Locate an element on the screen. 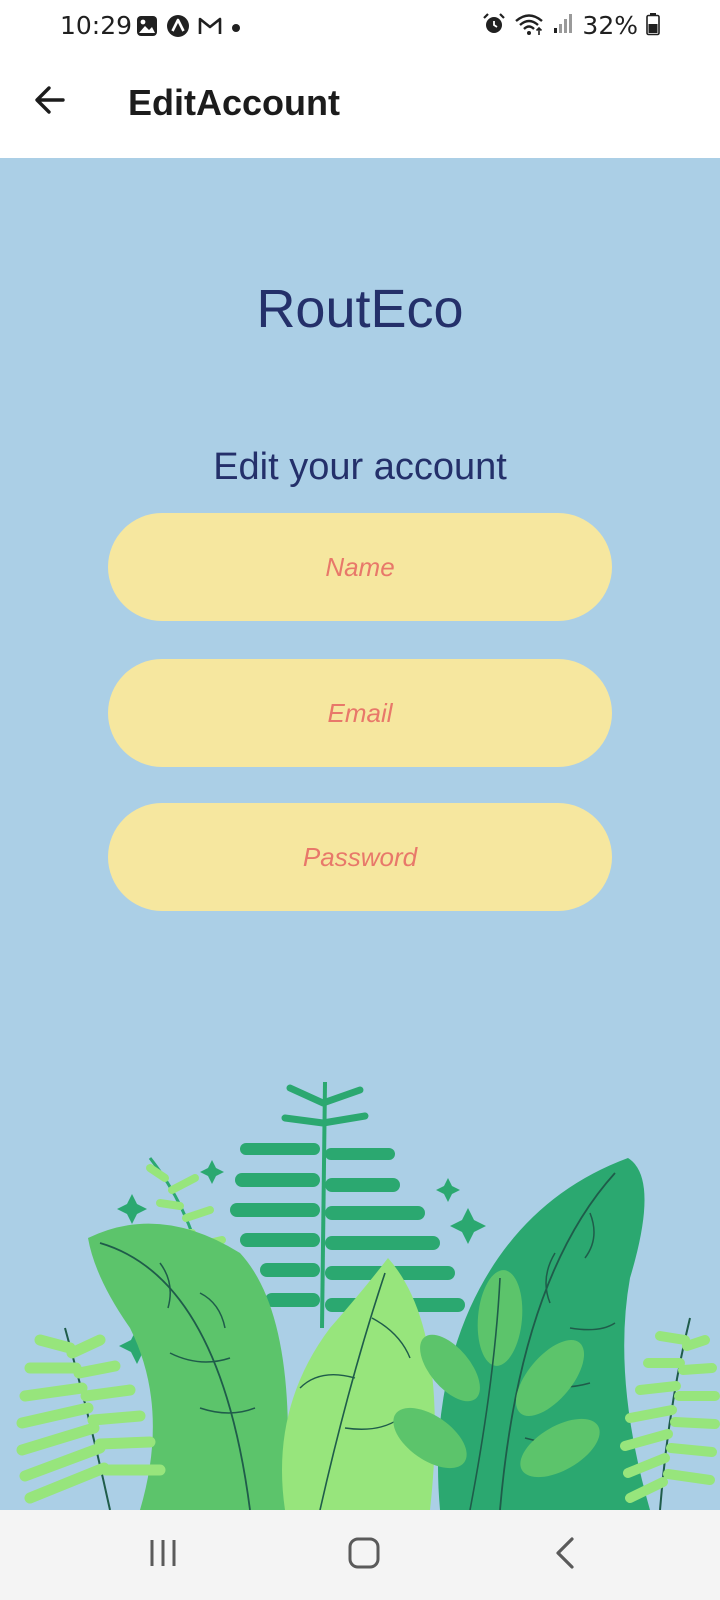 This screenshot has width=720, height=1600. gallery-icon is located at coordinates (147, 28).